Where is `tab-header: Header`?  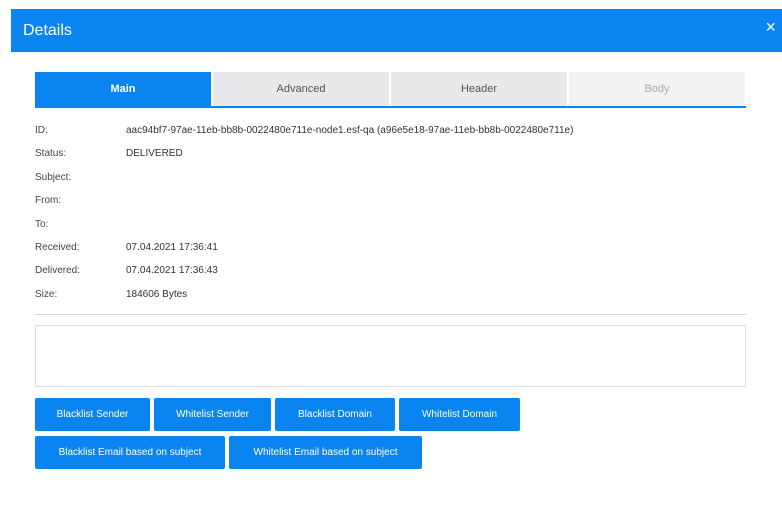 tab-header: Header is located at coordinates (479, 89).